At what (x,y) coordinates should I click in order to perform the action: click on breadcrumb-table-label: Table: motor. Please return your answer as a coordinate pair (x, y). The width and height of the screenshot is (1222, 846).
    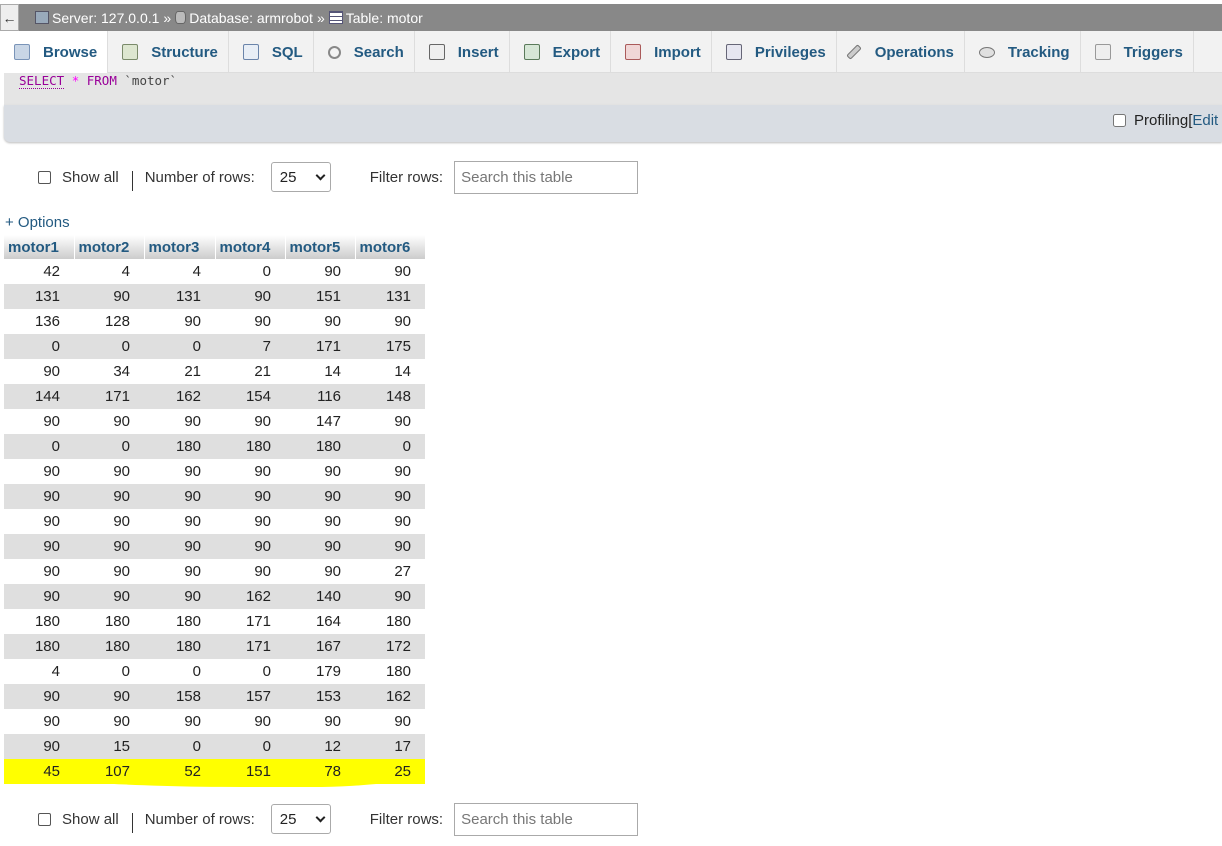
    Looking at the image, I should click on (384, 18).